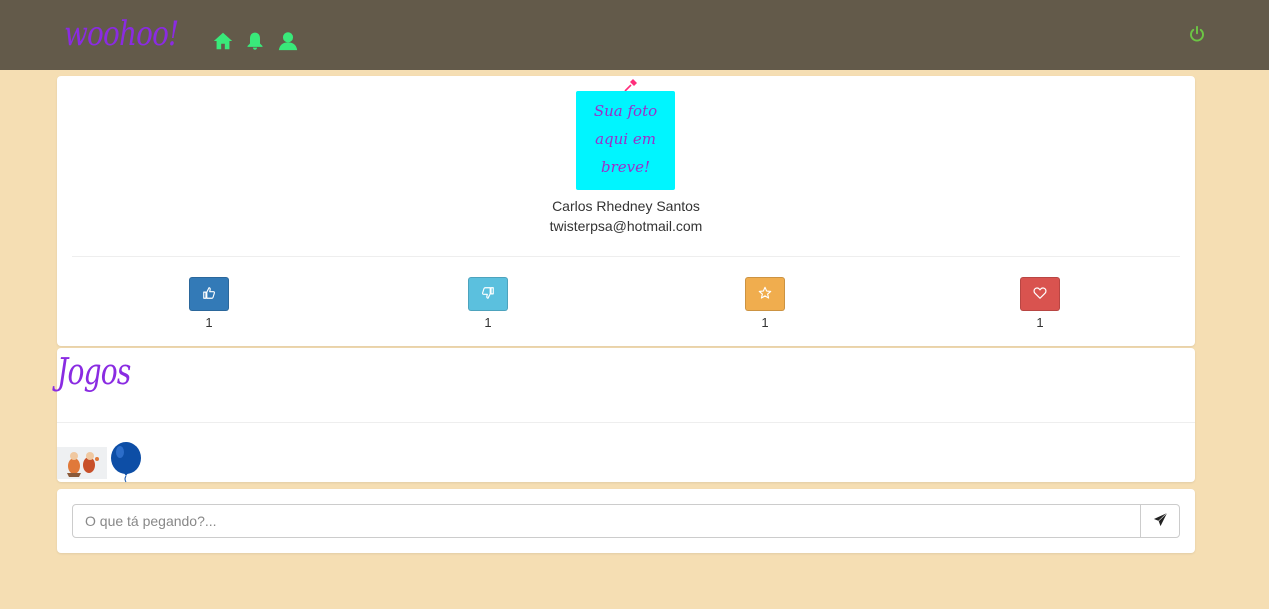 Image resolution: width=1269 pixels, height=609 pixels. What do you see at coordinates (626, 422) in the screenshot?
I see `jogos-divider` at bounding box center [626, 422].